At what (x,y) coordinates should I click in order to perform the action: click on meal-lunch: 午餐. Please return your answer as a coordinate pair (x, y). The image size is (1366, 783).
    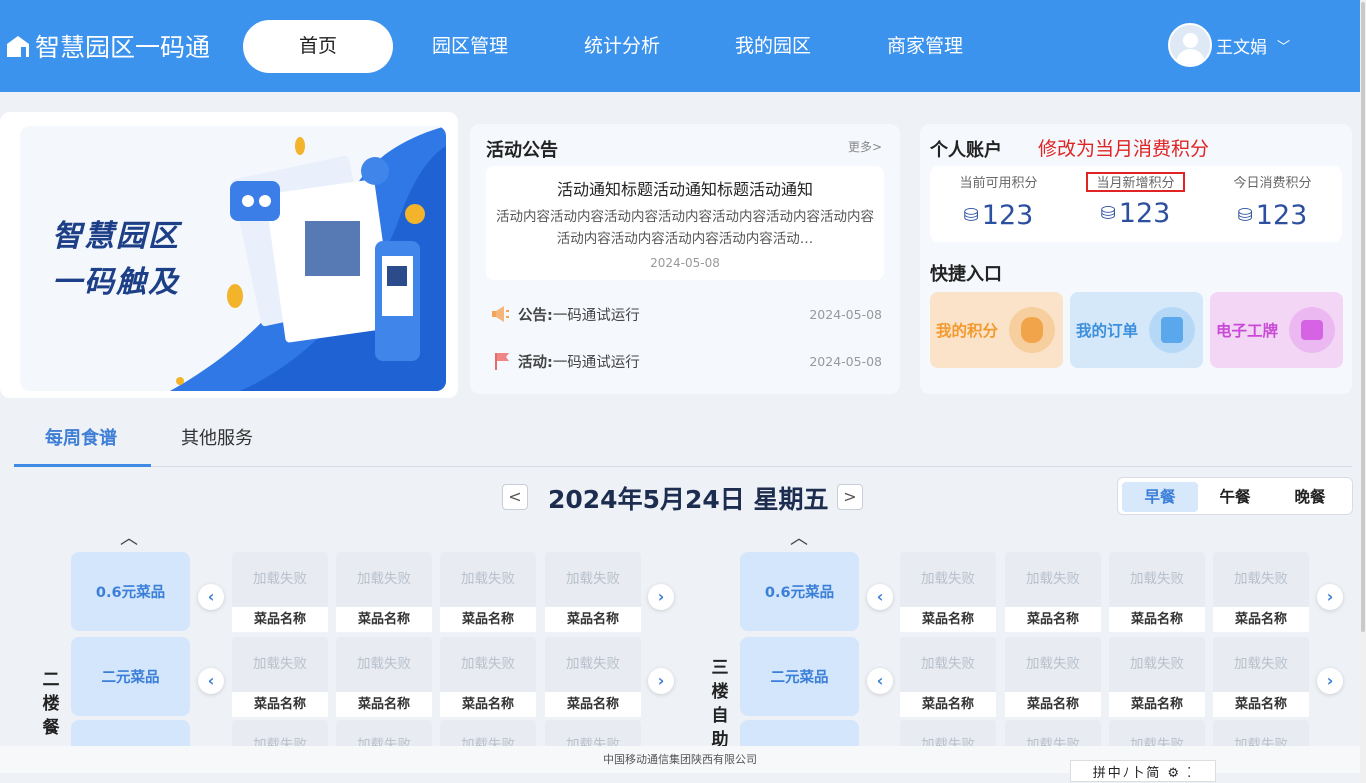
    Looking at the image, I should click on (1235, 497).